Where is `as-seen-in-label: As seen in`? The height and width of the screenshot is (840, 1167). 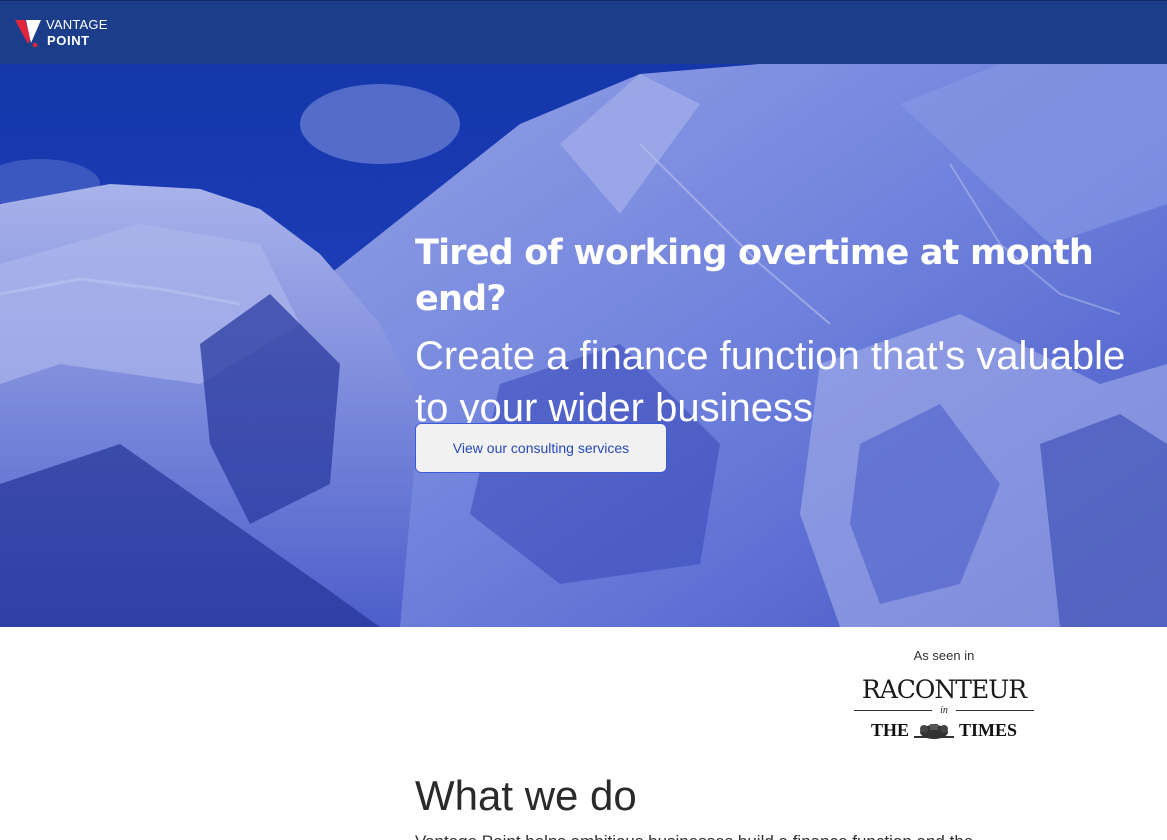 as-seen-in-label: As seen in is located at coordinates (944, 655).